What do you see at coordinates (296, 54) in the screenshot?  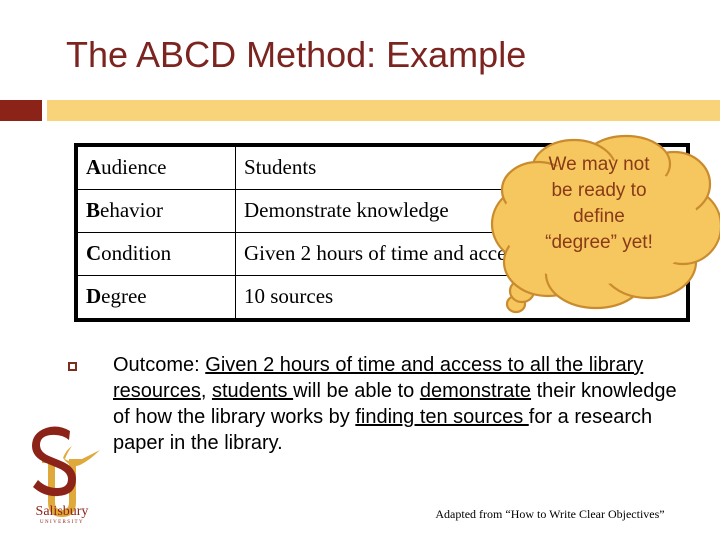 I see `page-title: The ABCD Method: Example` at bounding box center [296, 54].